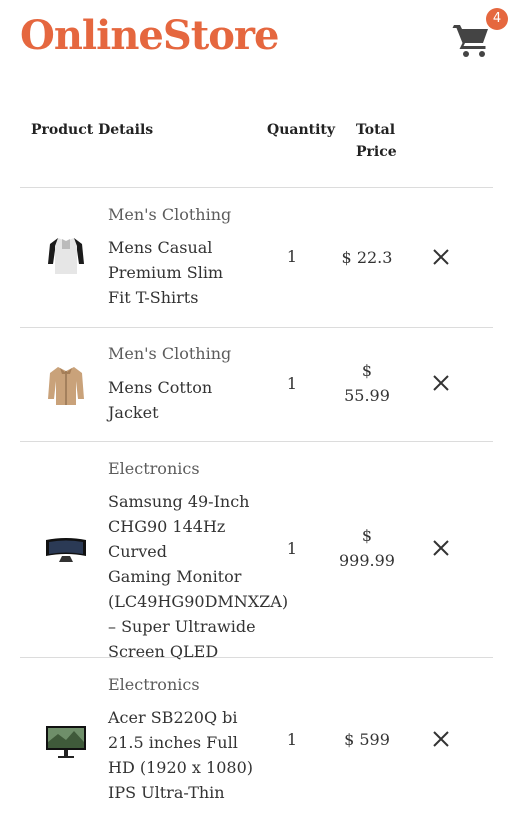  I want to click on item-price-line: 55.99, so click(367, 395).